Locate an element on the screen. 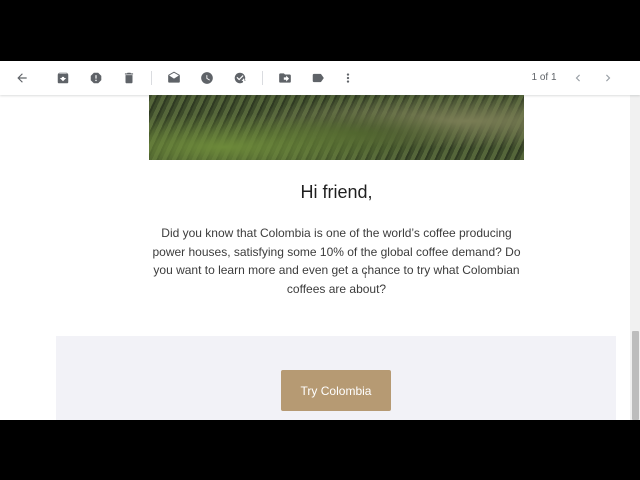  coffee-forest-image is located at coordinates (336, 127).